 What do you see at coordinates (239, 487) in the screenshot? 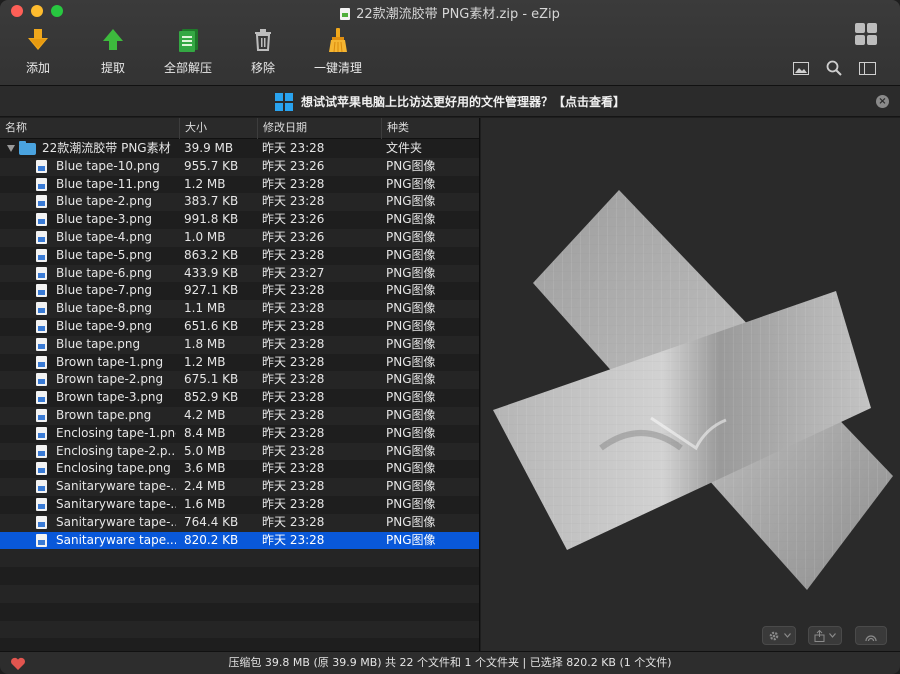
I see `table-row: Sanitaryware tape-... 2.4 MB 昨天 23:28 PNG图像` at bounding box center [239, 487].